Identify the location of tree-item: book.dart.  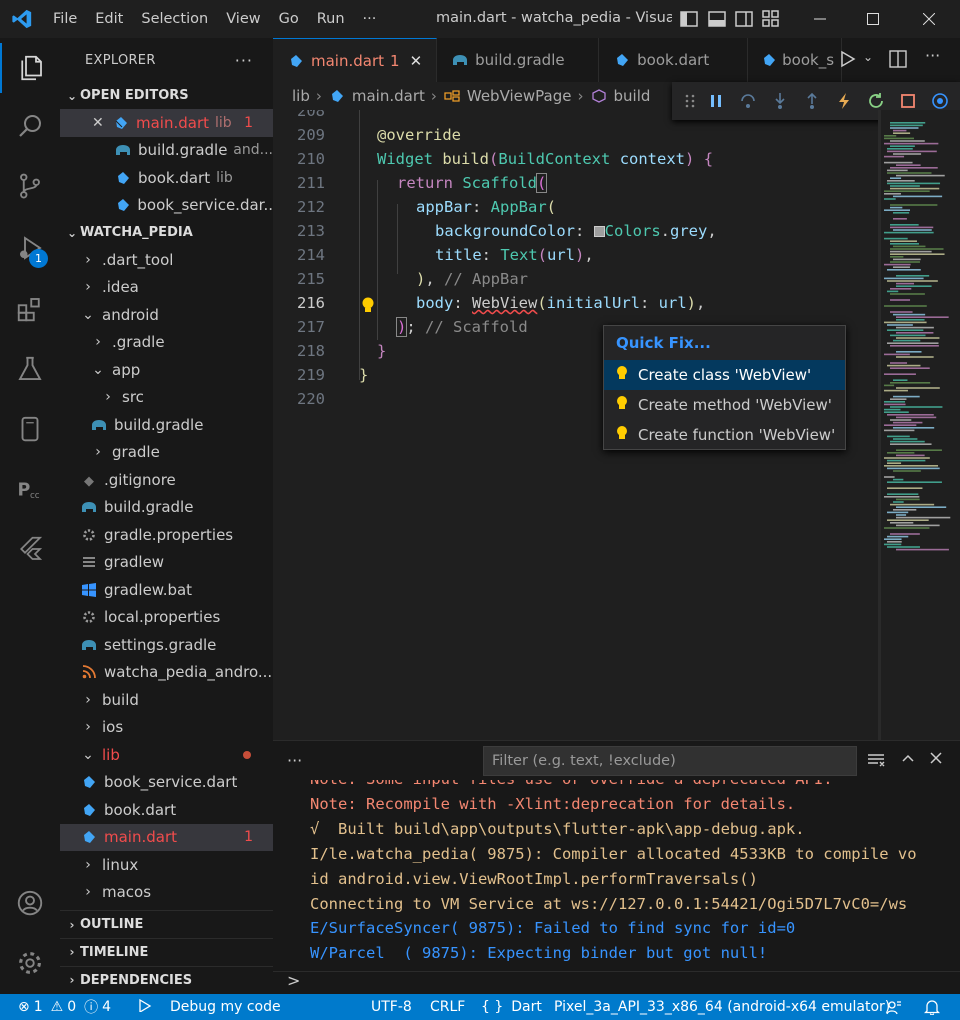
(166, 810).